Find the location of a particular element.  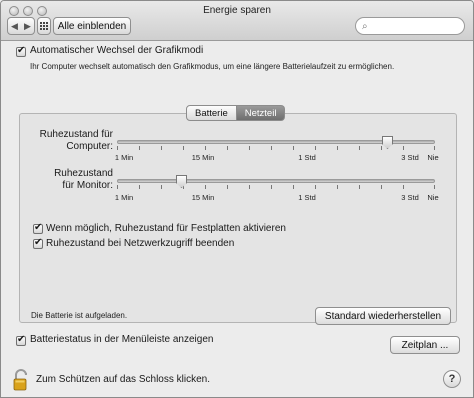

help-button: ? is located at coordinates (452, 379).